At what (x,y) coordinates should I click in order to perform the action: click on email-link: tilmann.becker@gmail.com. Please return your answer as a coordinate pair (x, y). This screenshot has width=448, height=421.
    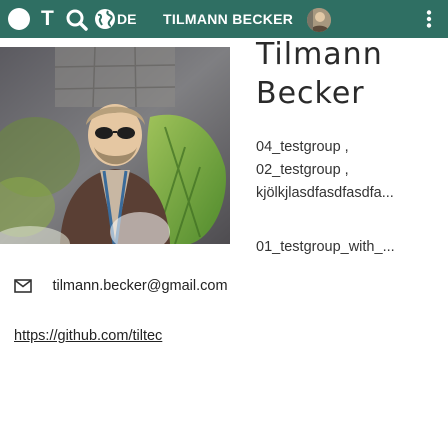
    Looking at the image, I should click on (139, 286).